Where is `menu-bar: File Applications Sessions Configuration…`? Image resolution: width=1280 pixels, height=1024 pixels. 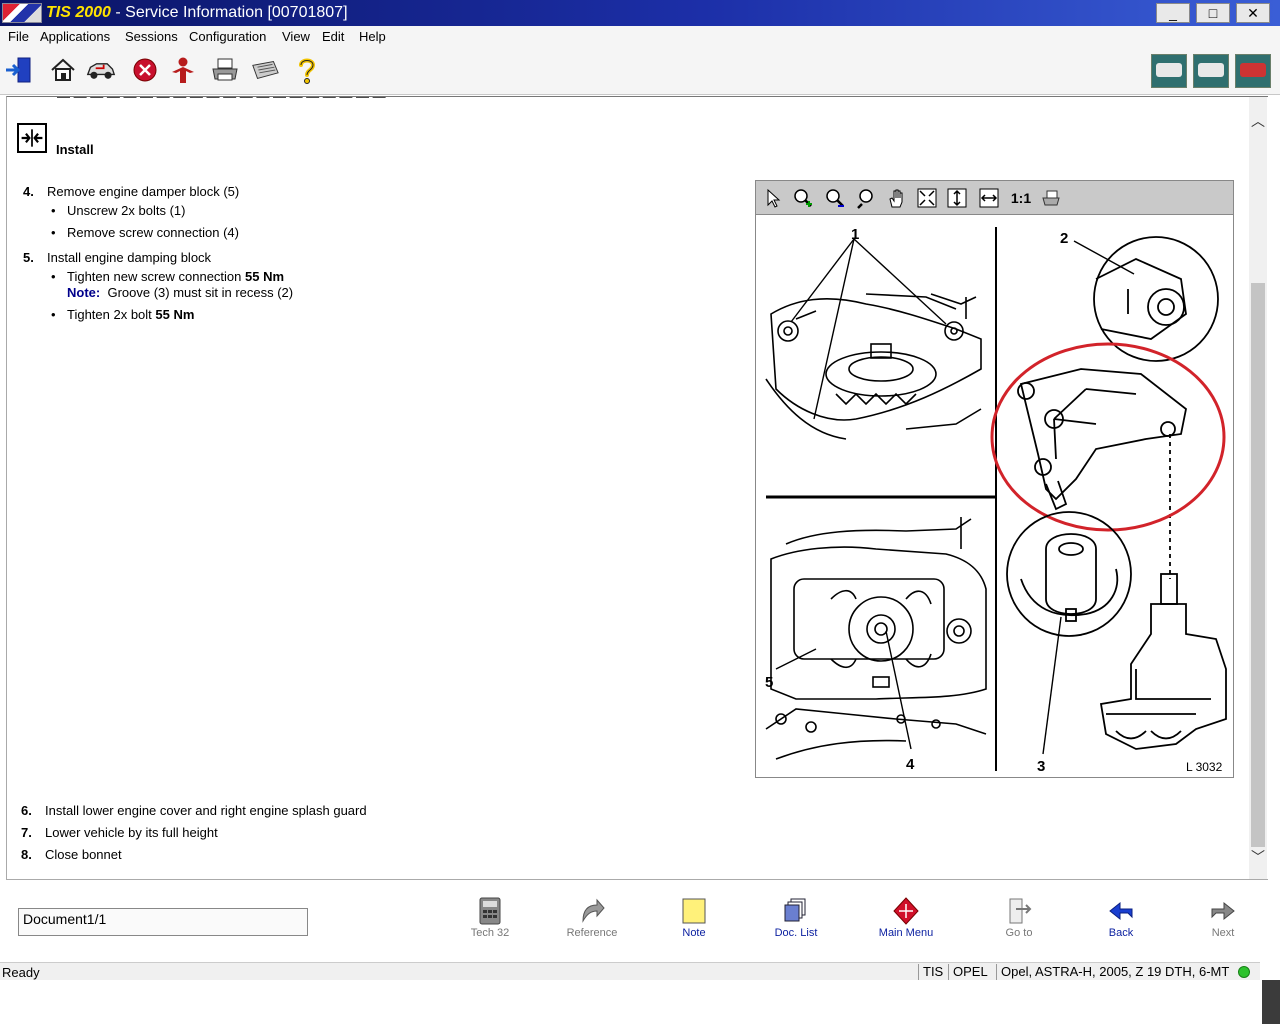
menu-bar: File Applications Sessions Configuration… is located at coordinates (640, 36).